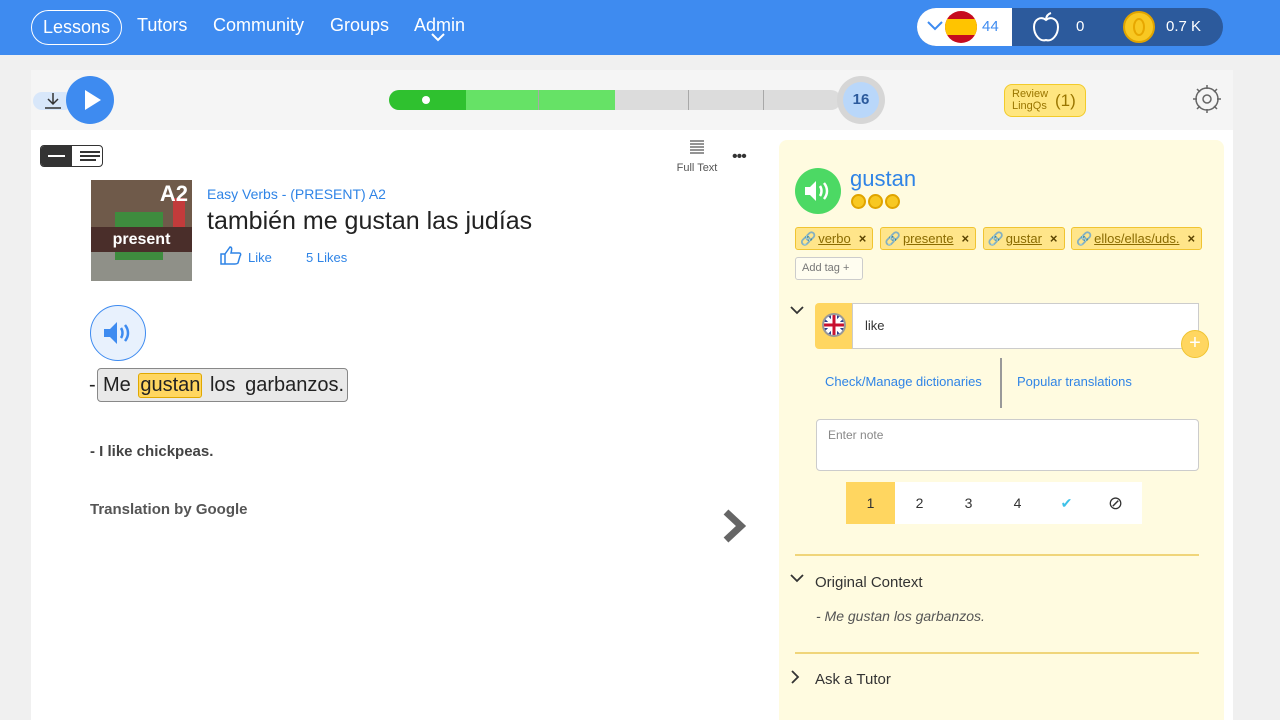 The width and height of the screenshot is (1280, 720). Describe the element at coordinates (697, 147) in the screenshot. I see `full-text-icon` at that location.